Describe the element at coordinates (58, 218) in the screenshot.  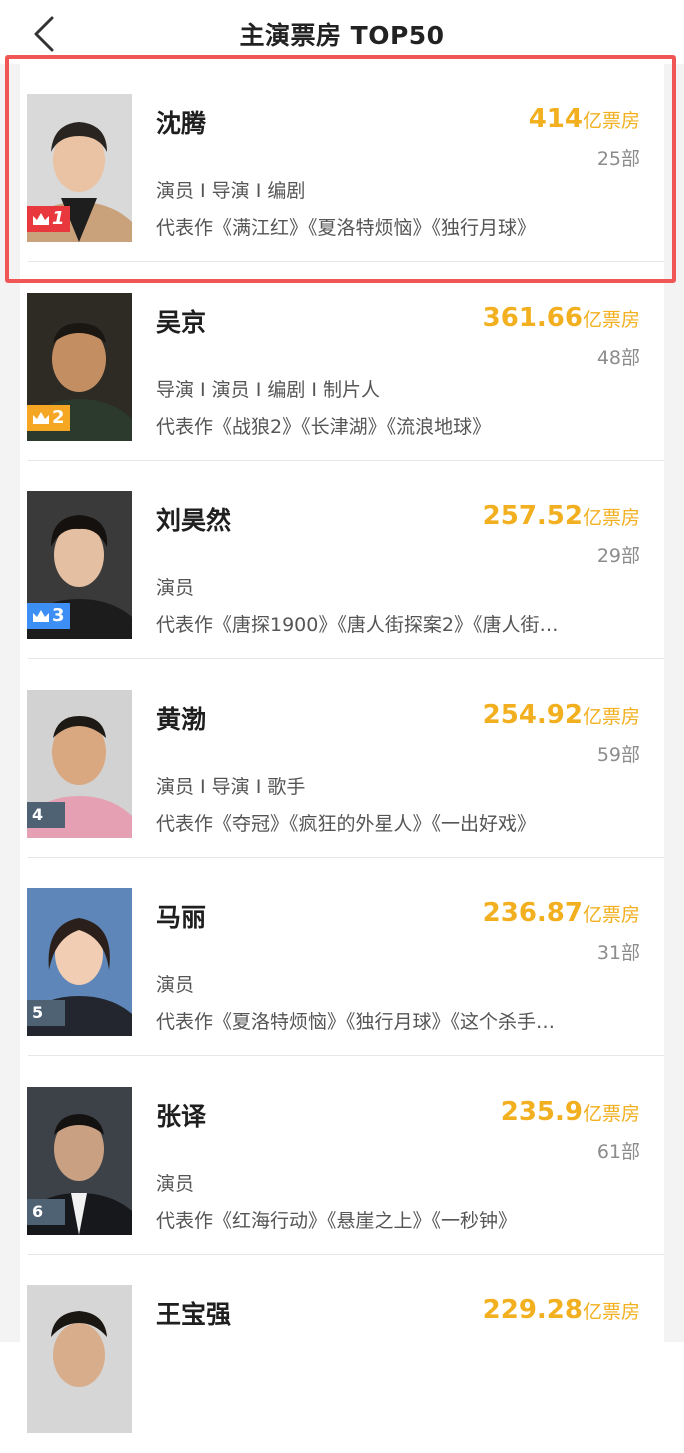
I see `rank-number: 1` at that location.